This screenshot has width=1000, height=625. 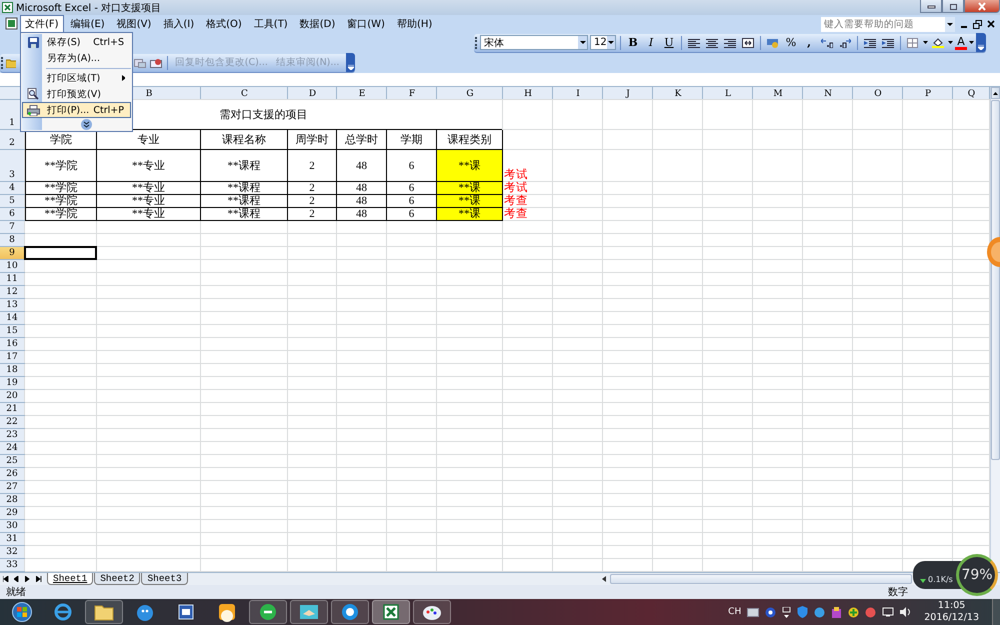 I want to click on column-header: I, so click(x=578, y=93).